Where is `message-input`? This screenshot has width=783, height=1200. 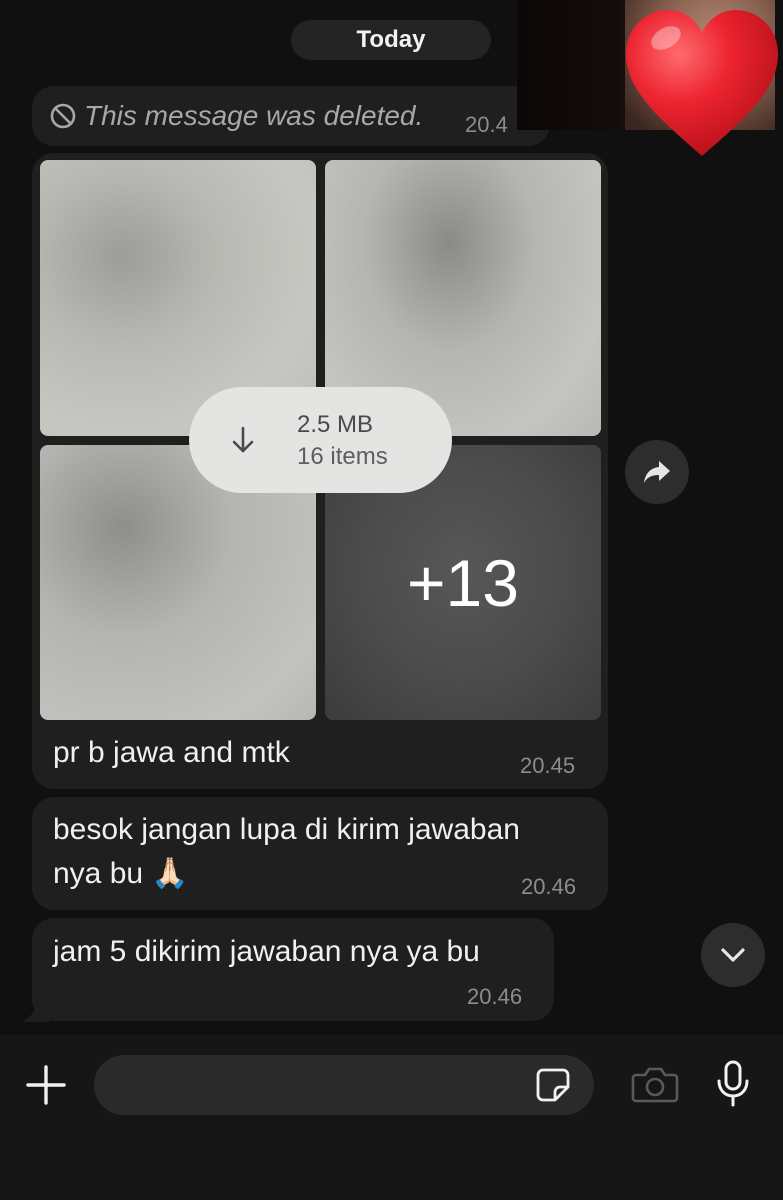
message-input is located at coordinates (344, 1085).